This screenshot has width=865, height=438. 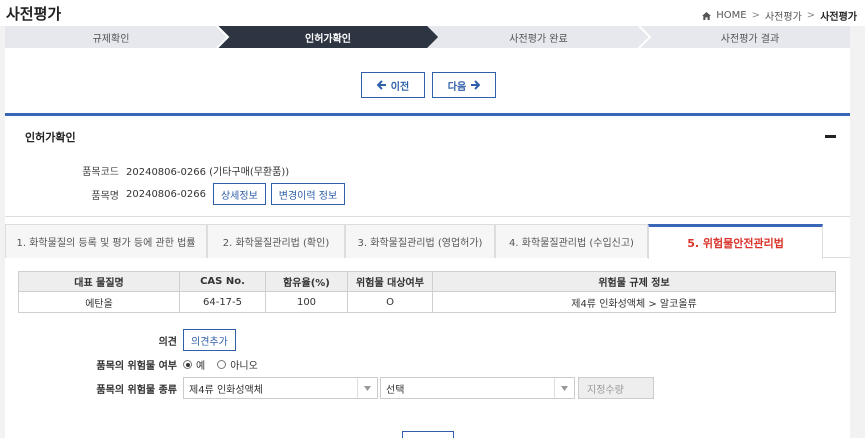 I want to click on top-bar: 사전평가 HOME > 사전평가 > 사전평가, so click(x=432, y=13).